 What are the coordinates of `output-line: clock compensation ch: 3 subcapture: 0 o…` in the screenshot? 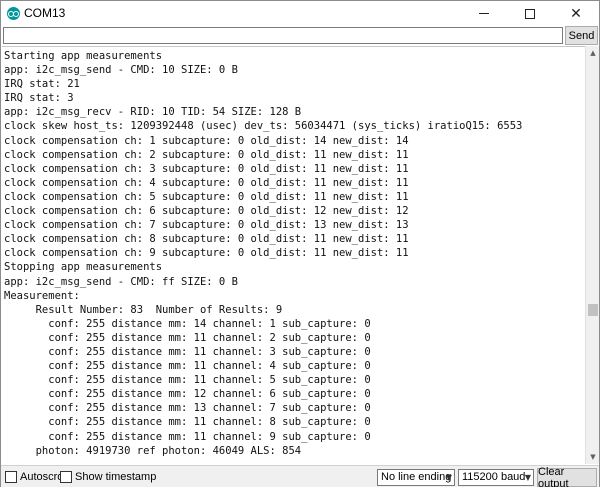 It's located at (206, 168).